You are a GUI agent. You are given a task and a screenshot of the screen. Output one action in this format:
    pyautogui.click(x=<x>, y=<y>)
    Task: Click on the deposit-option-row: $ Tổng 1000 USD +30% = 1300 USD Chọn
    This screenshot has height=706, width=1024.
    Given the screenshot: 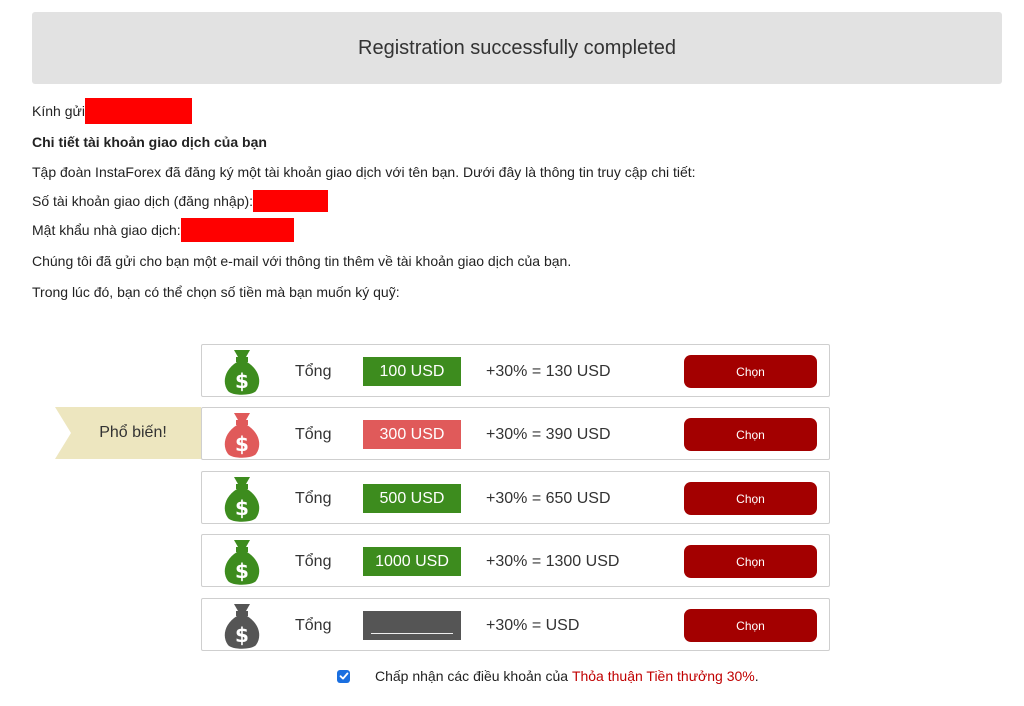 What is the action you would take?
    pyautogui.click(x=515, y=560)
    